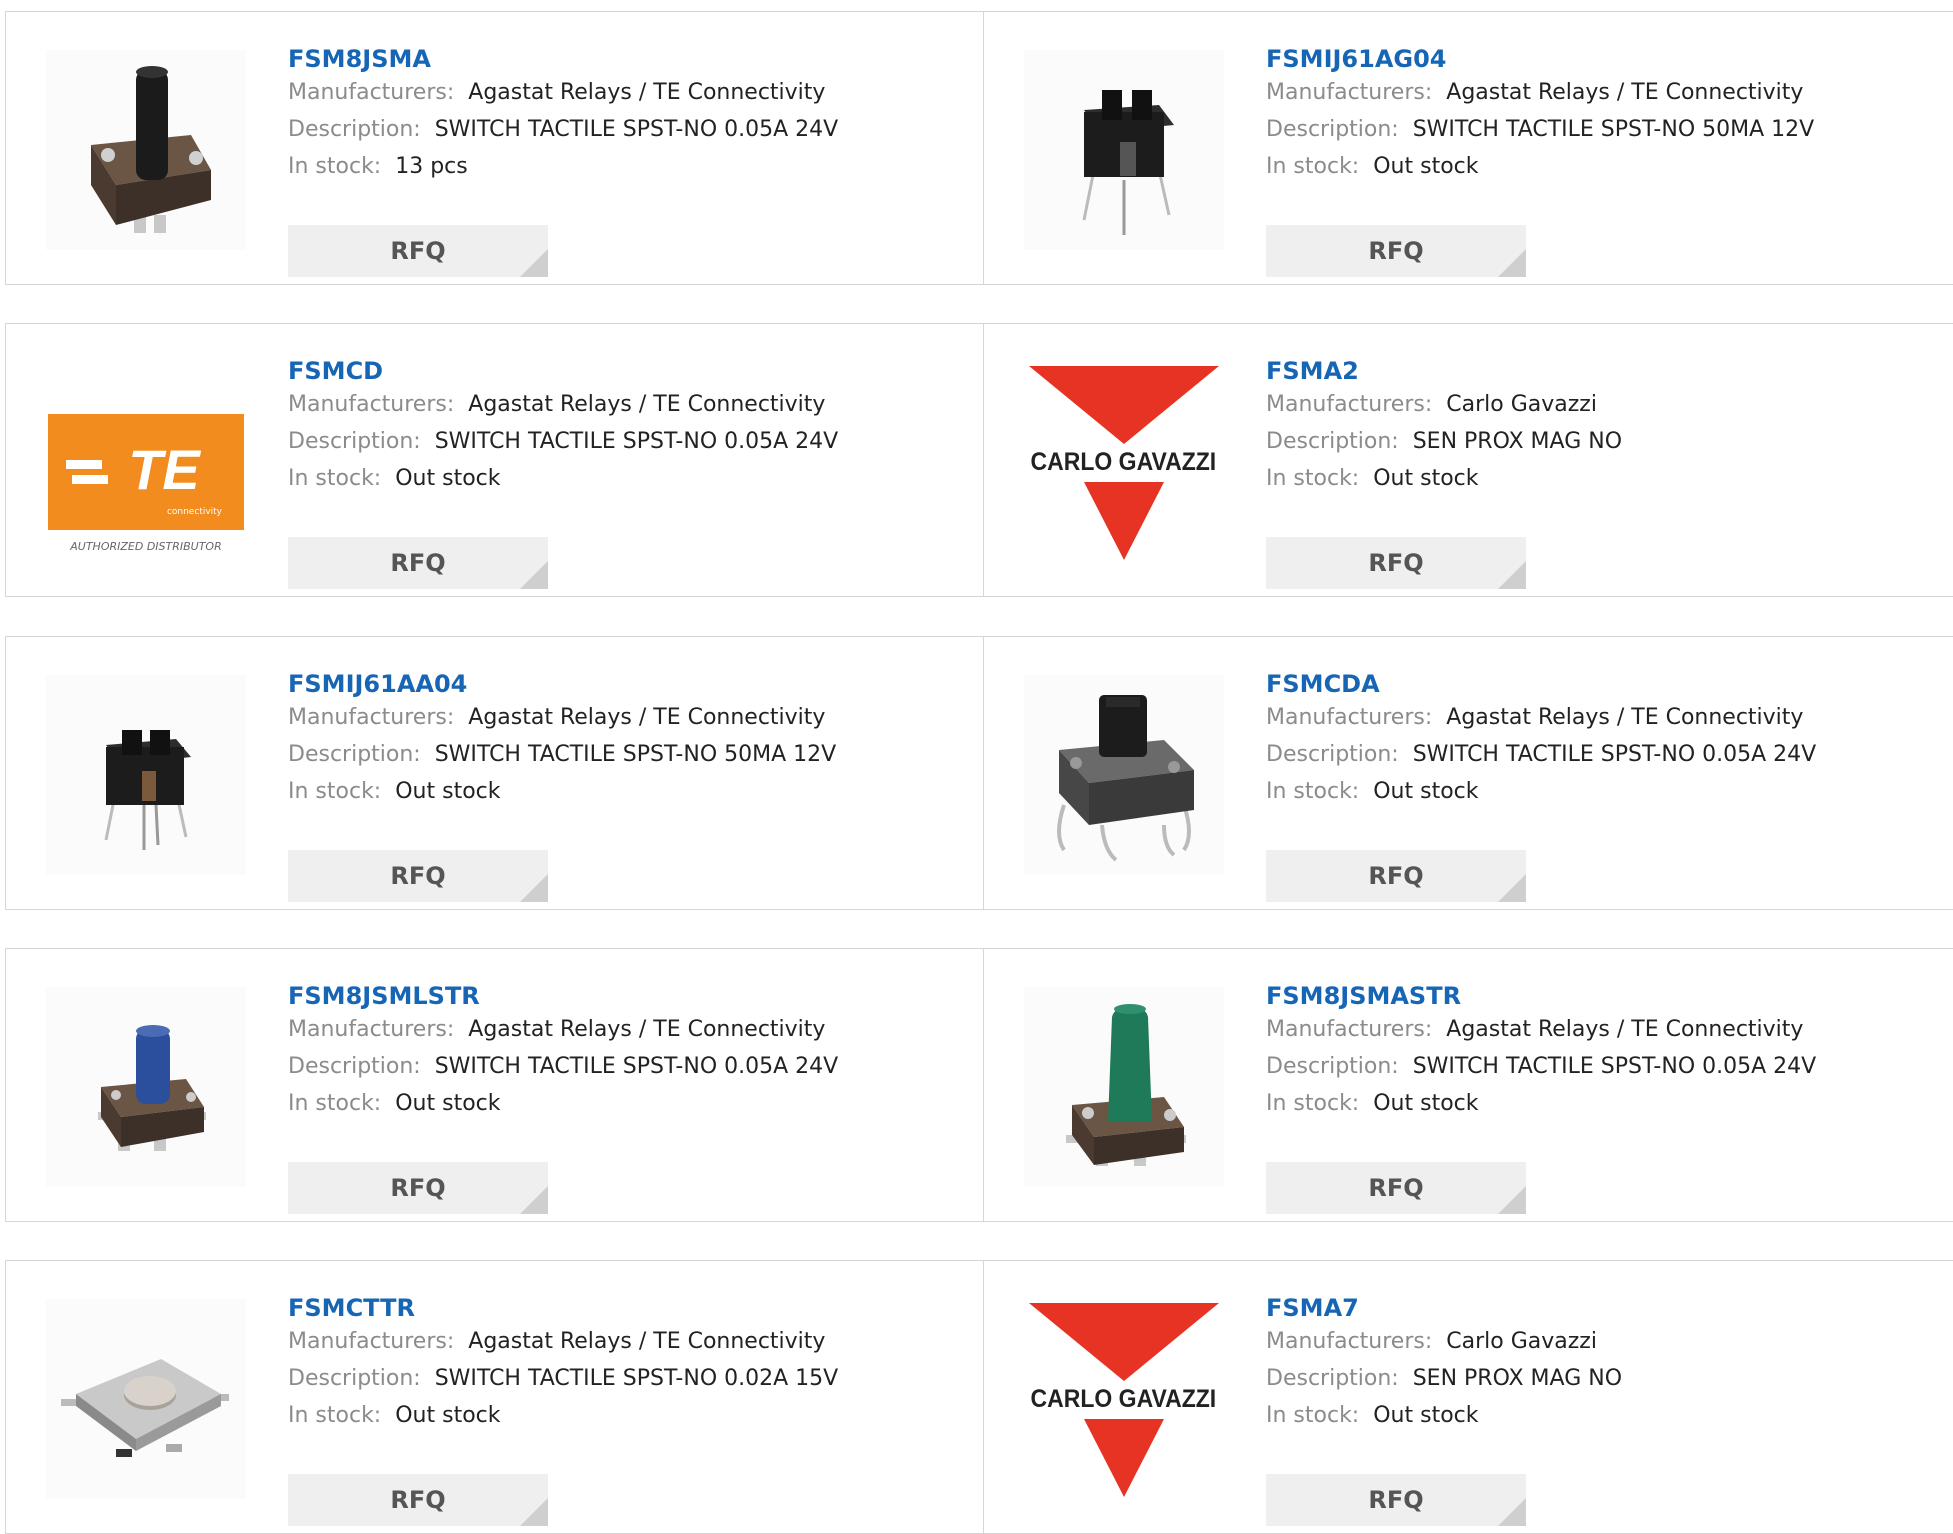 The width and height of the screenshot is (1953, 1534). What do you see at coordinates (1363, 996) in the screenshot?
I see `part-number-link: FSM8JSMASTR` at bounding box center [1363, 996].